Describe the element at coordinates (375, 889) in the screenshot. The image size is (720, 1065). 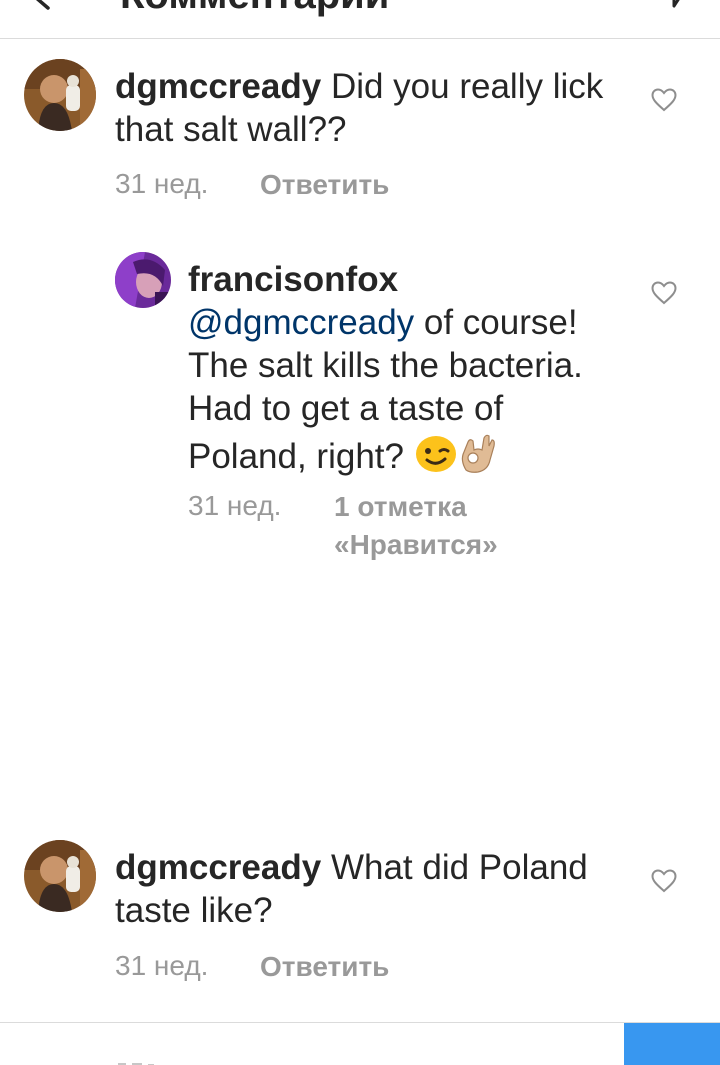
I see `comment-body: dgmccready What did Poland taste like?` at that location.